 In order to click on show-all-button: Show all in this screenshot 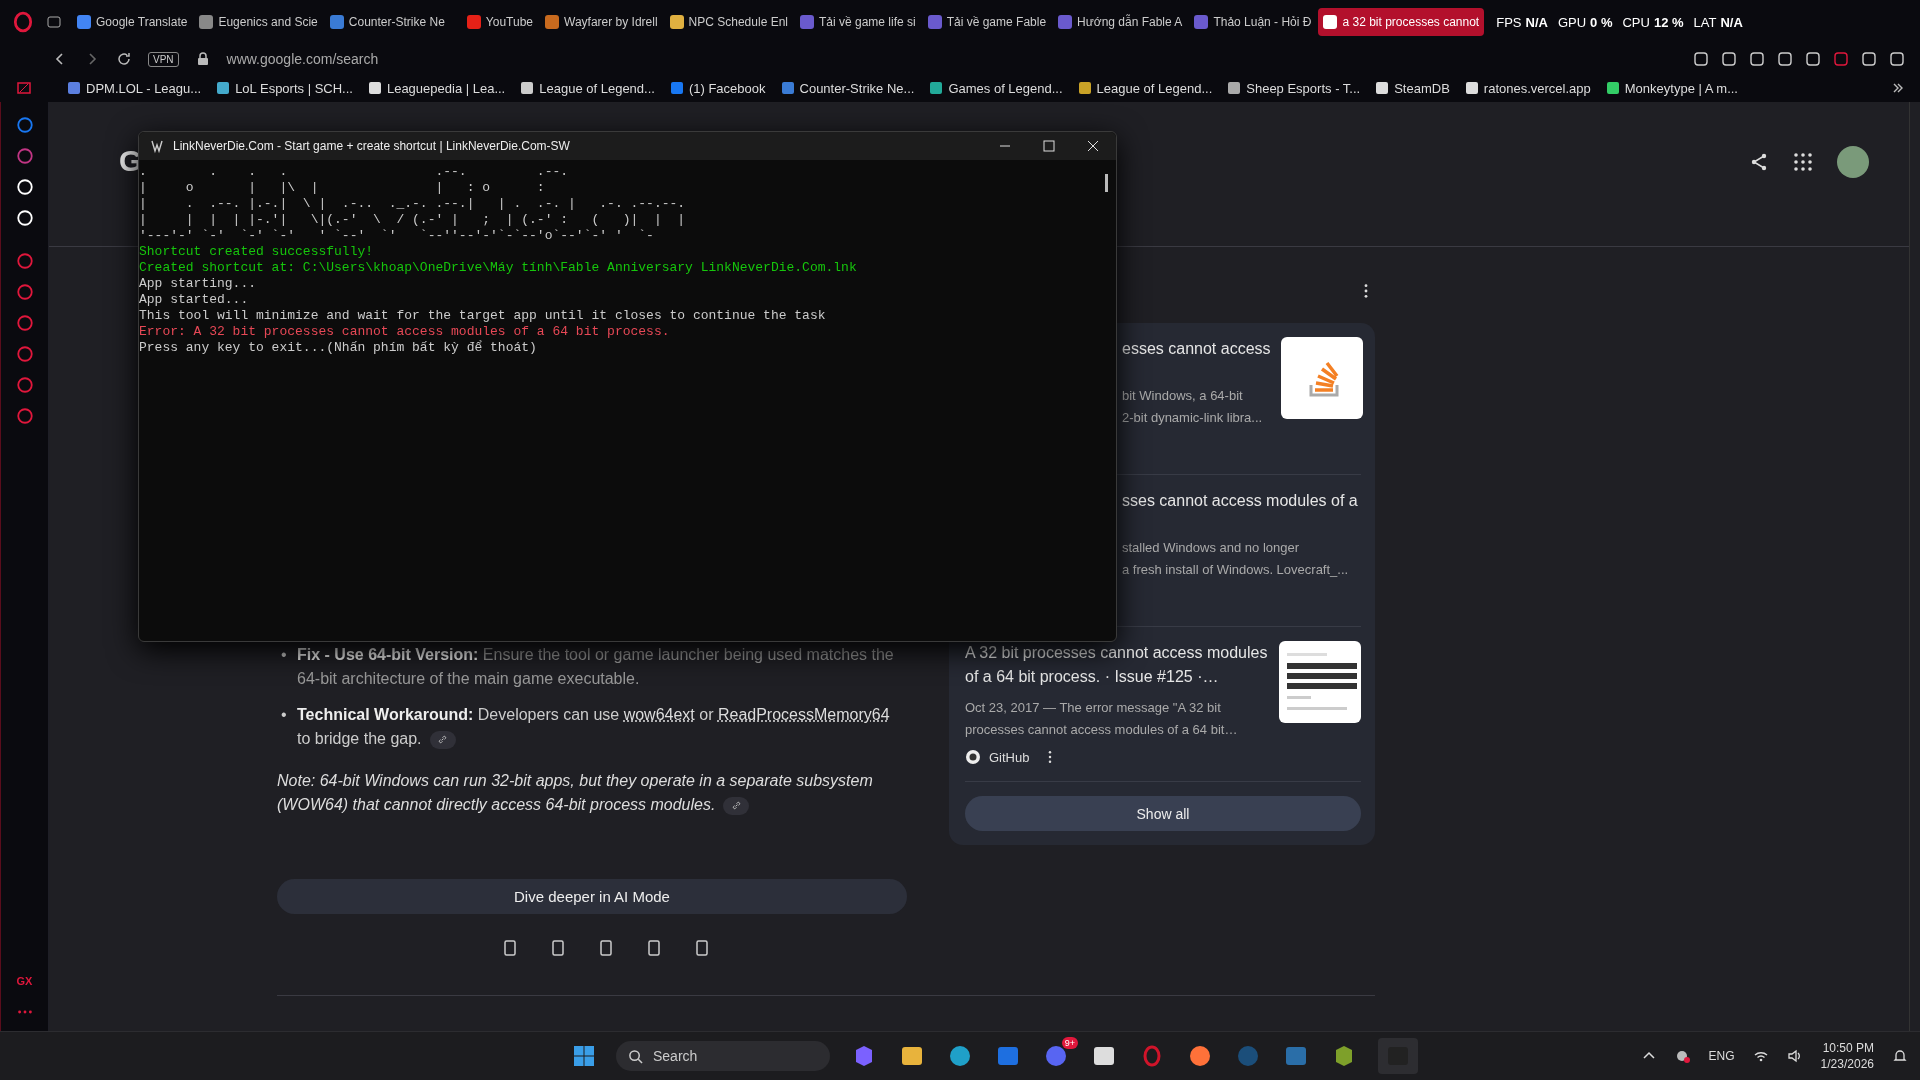, I will do `click(1163, 813)`.